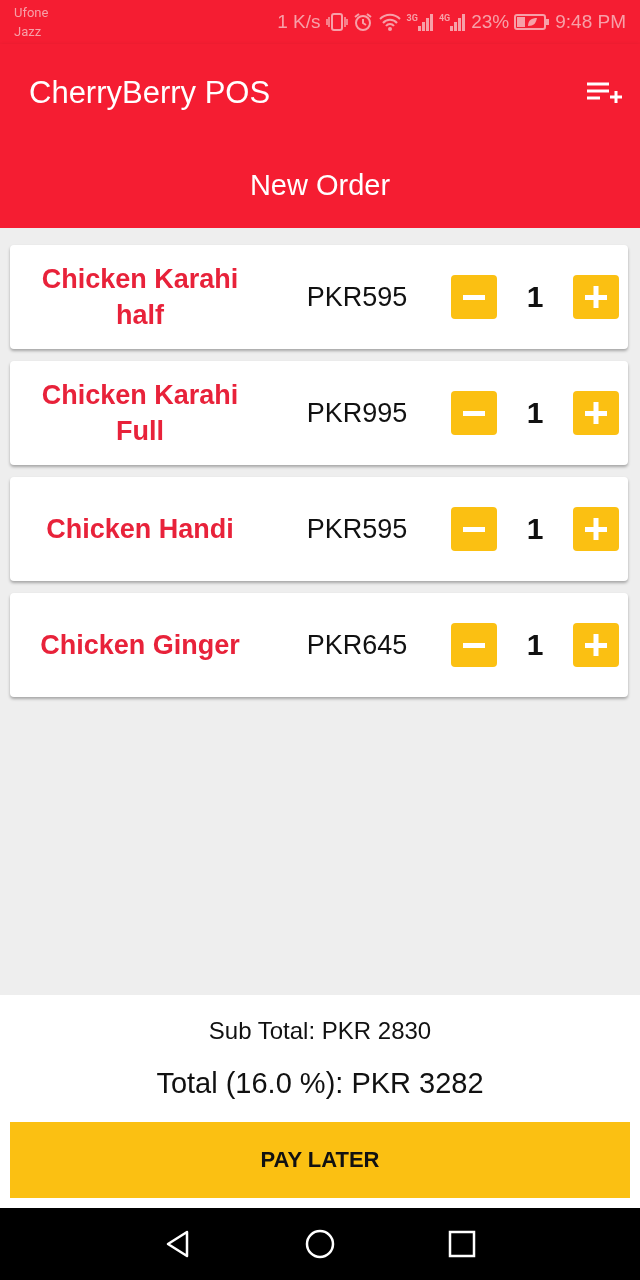 Image resolution: width=640 pixels, height=1280 pixels. I want to click on home-icon, so click(320, 1244).